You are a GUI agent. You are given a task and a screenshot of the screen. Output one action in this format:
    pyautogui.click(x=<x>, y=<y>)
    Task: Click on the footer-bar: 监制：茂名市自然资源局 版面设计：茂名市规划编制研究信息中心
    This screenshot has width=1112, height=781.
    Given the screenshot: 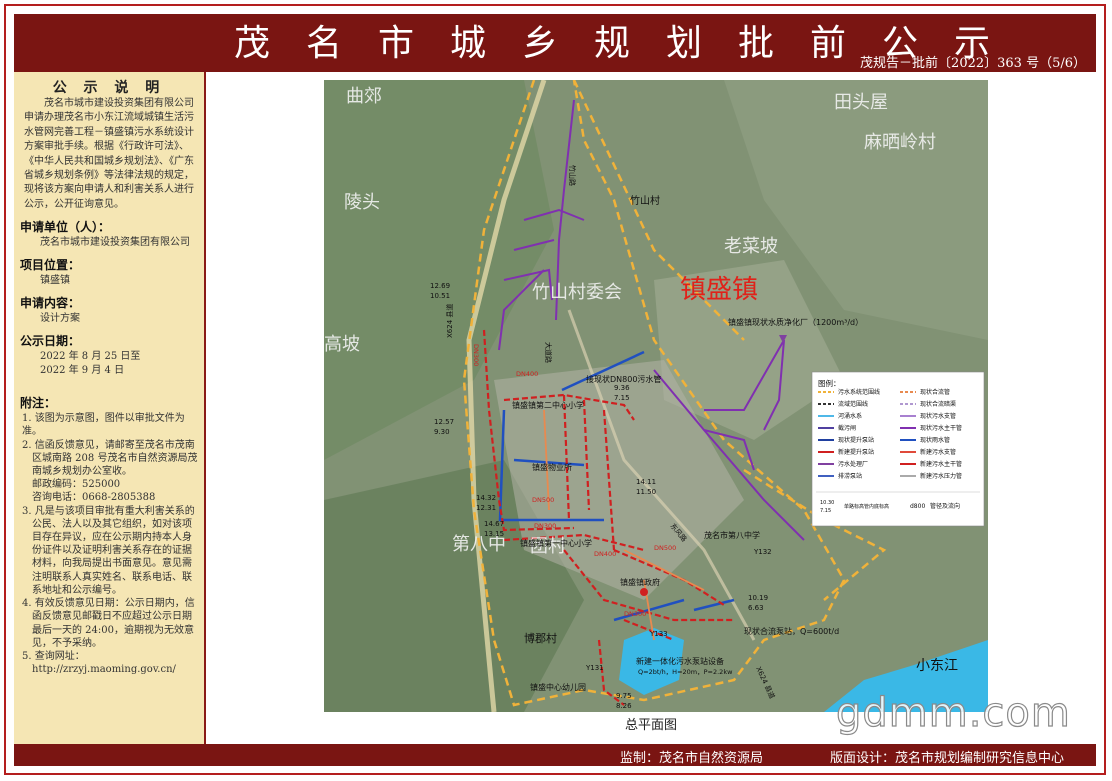 What is the action you would take?
    pyautogui.click(x=555, y=755)
    